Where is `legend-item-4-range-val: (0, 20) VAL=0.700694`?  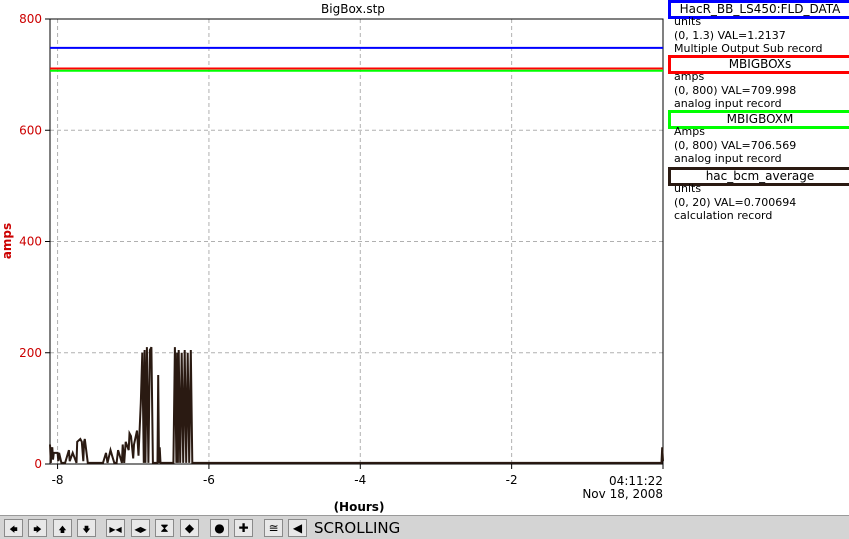
legend-item-4-range-val: (0, 20) VAL=0.700694 is located at coordinates (735, 202).